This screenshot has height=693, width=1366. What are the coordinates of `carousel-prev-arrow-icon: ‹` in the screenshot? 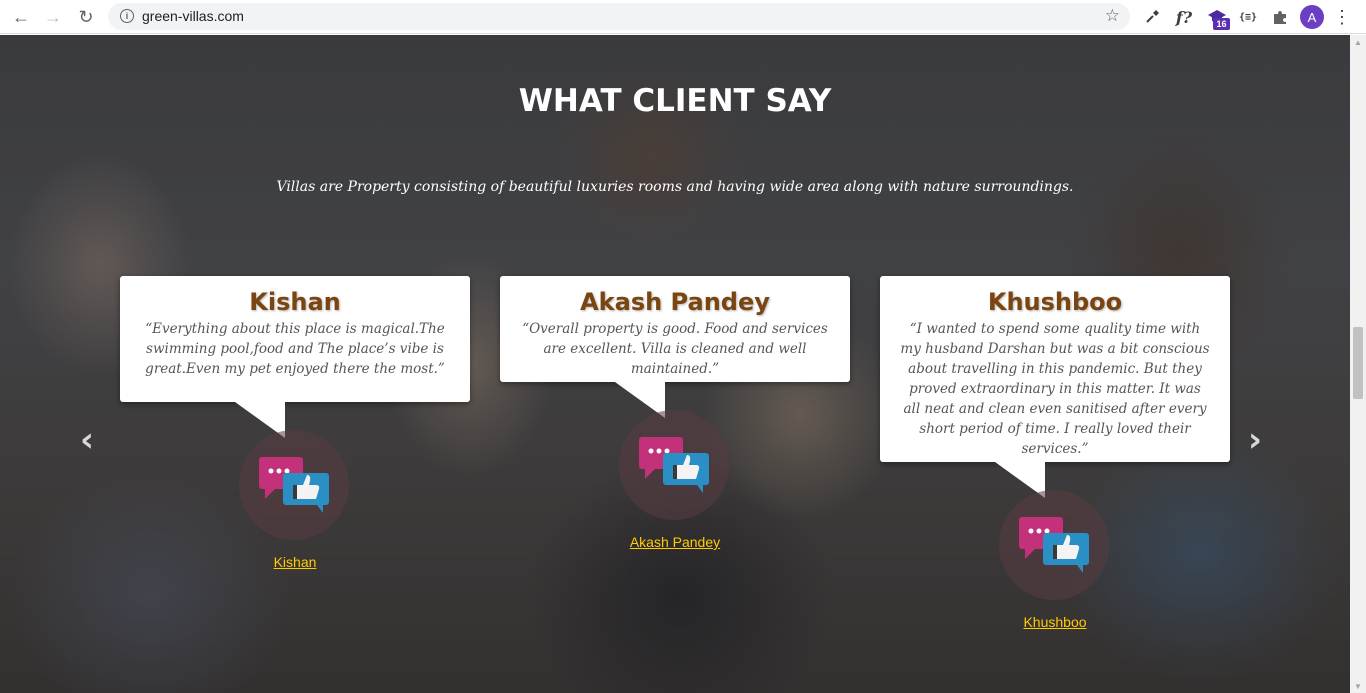 It's located at (87, 440).